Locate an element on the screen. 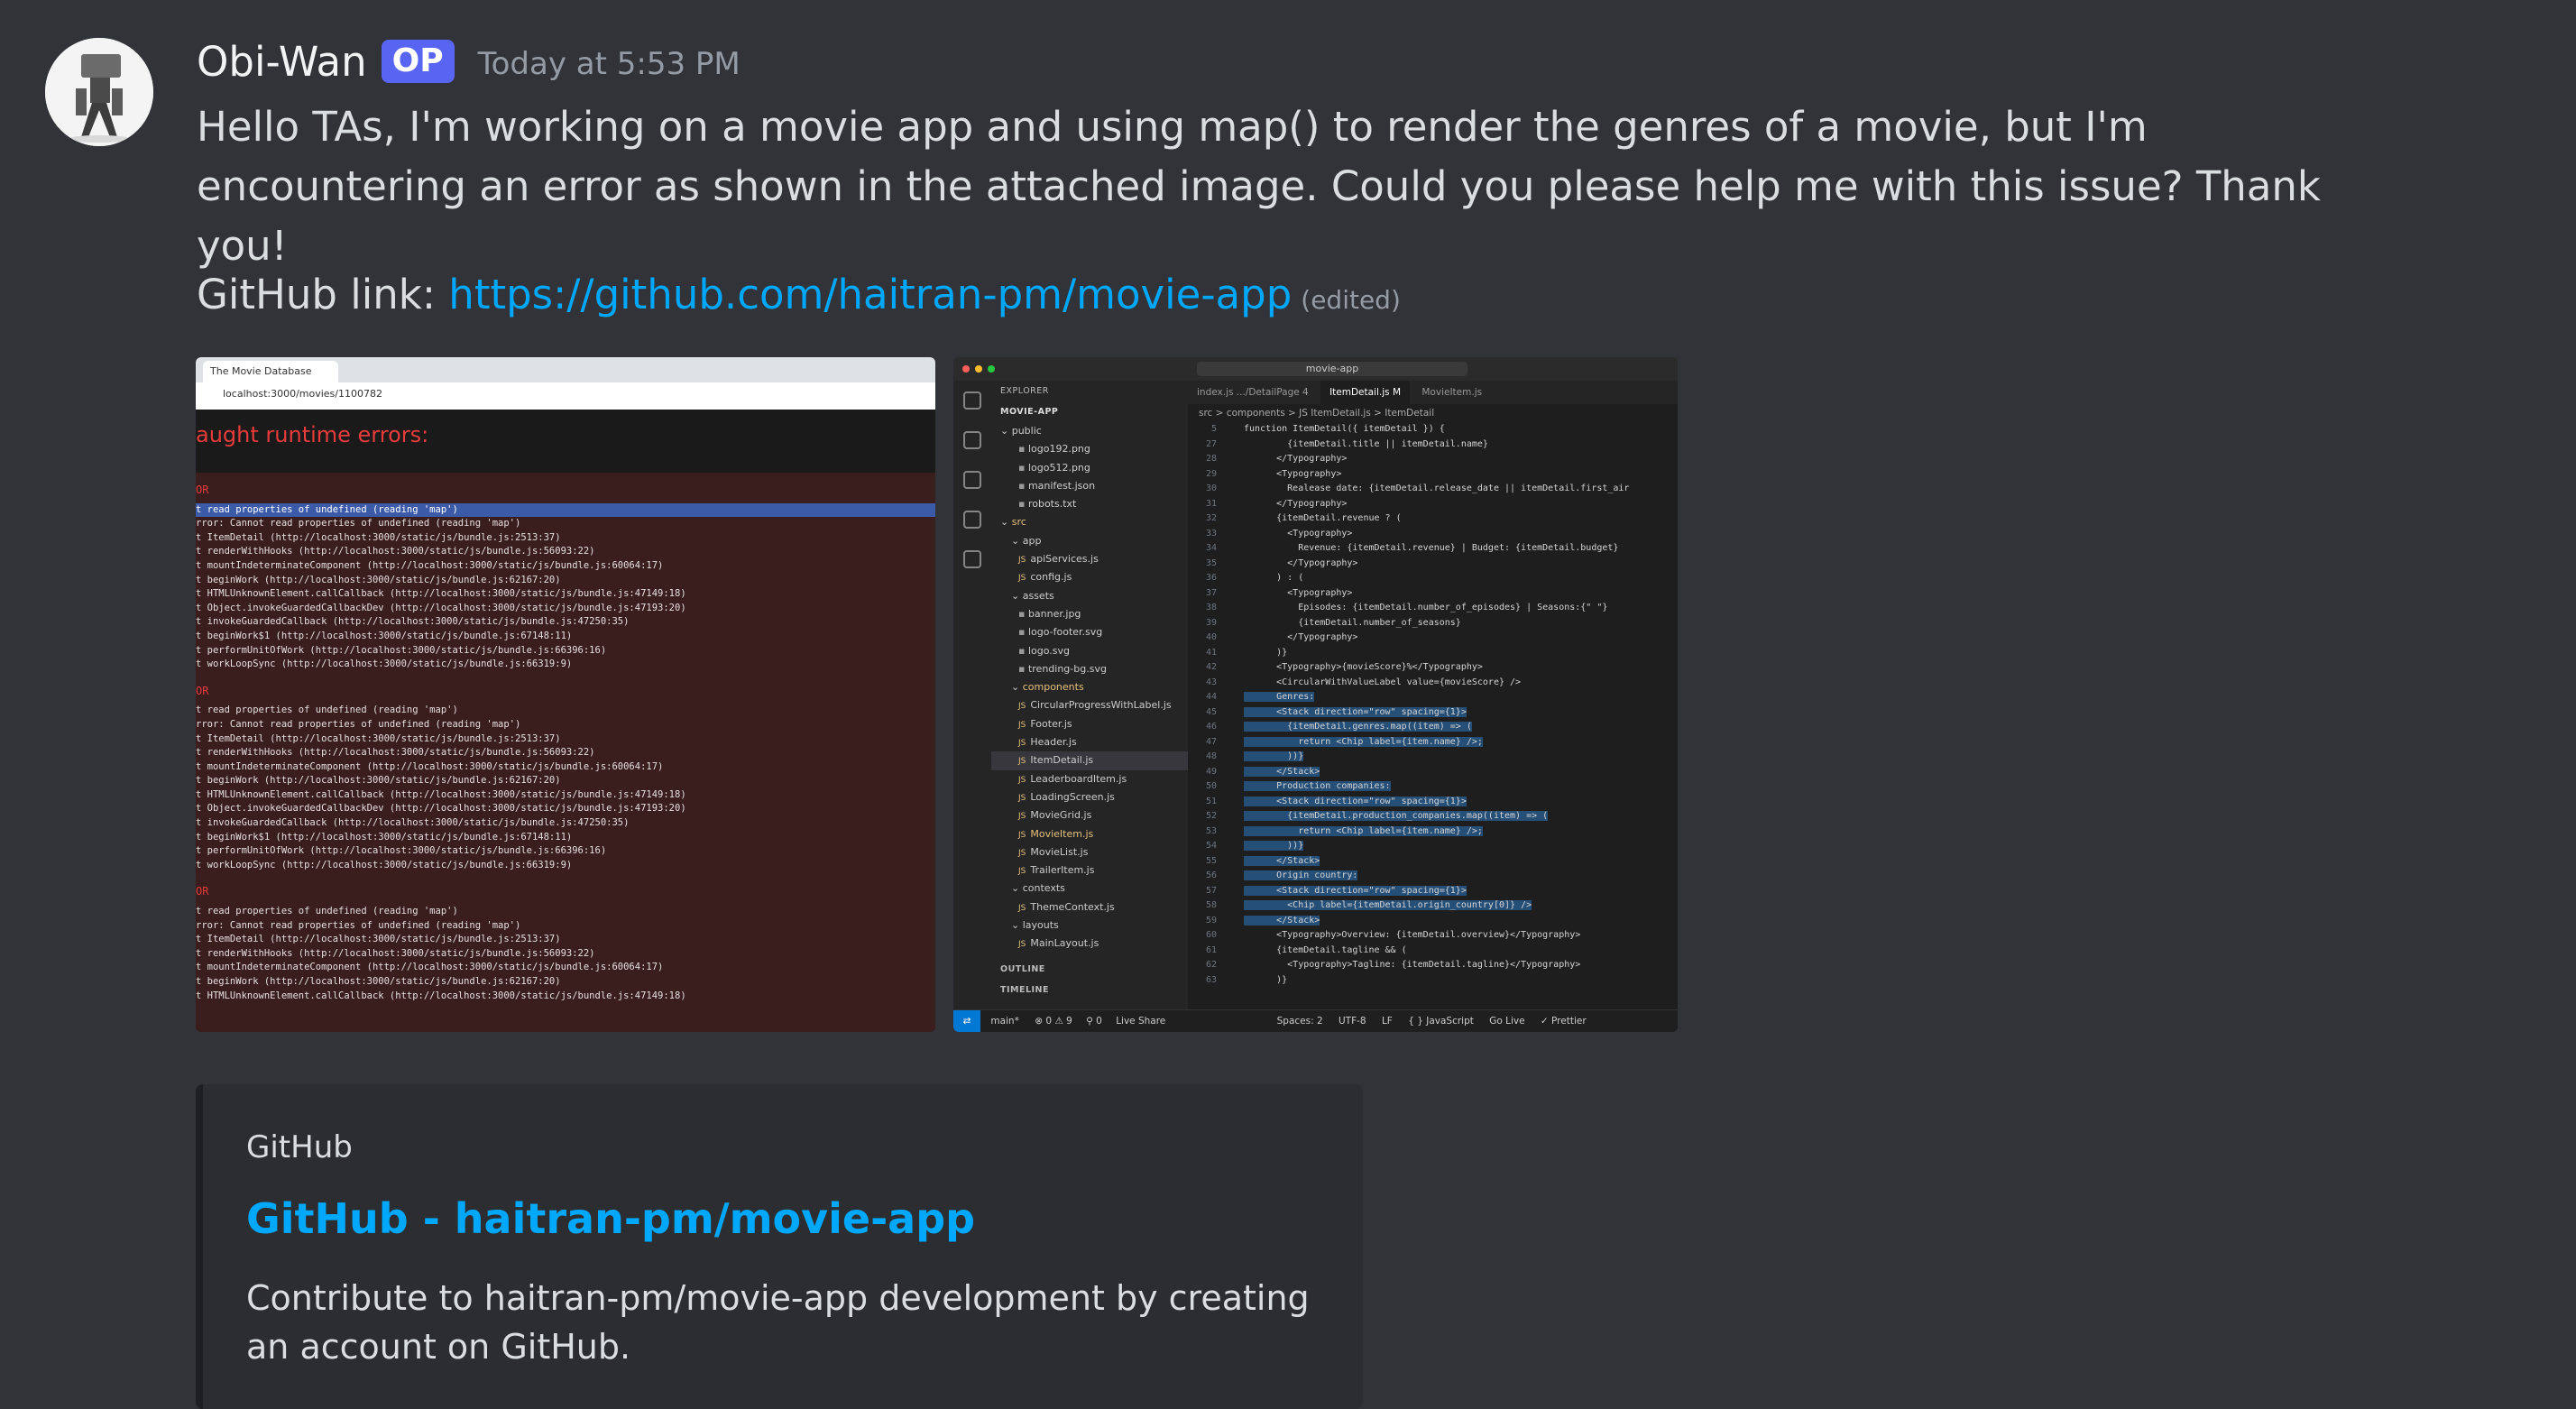 This screenshot has height=1409, width=2576. code-line: 45 <Stack direction="row" spacing={1}> is located at coordinates (1433, 713).